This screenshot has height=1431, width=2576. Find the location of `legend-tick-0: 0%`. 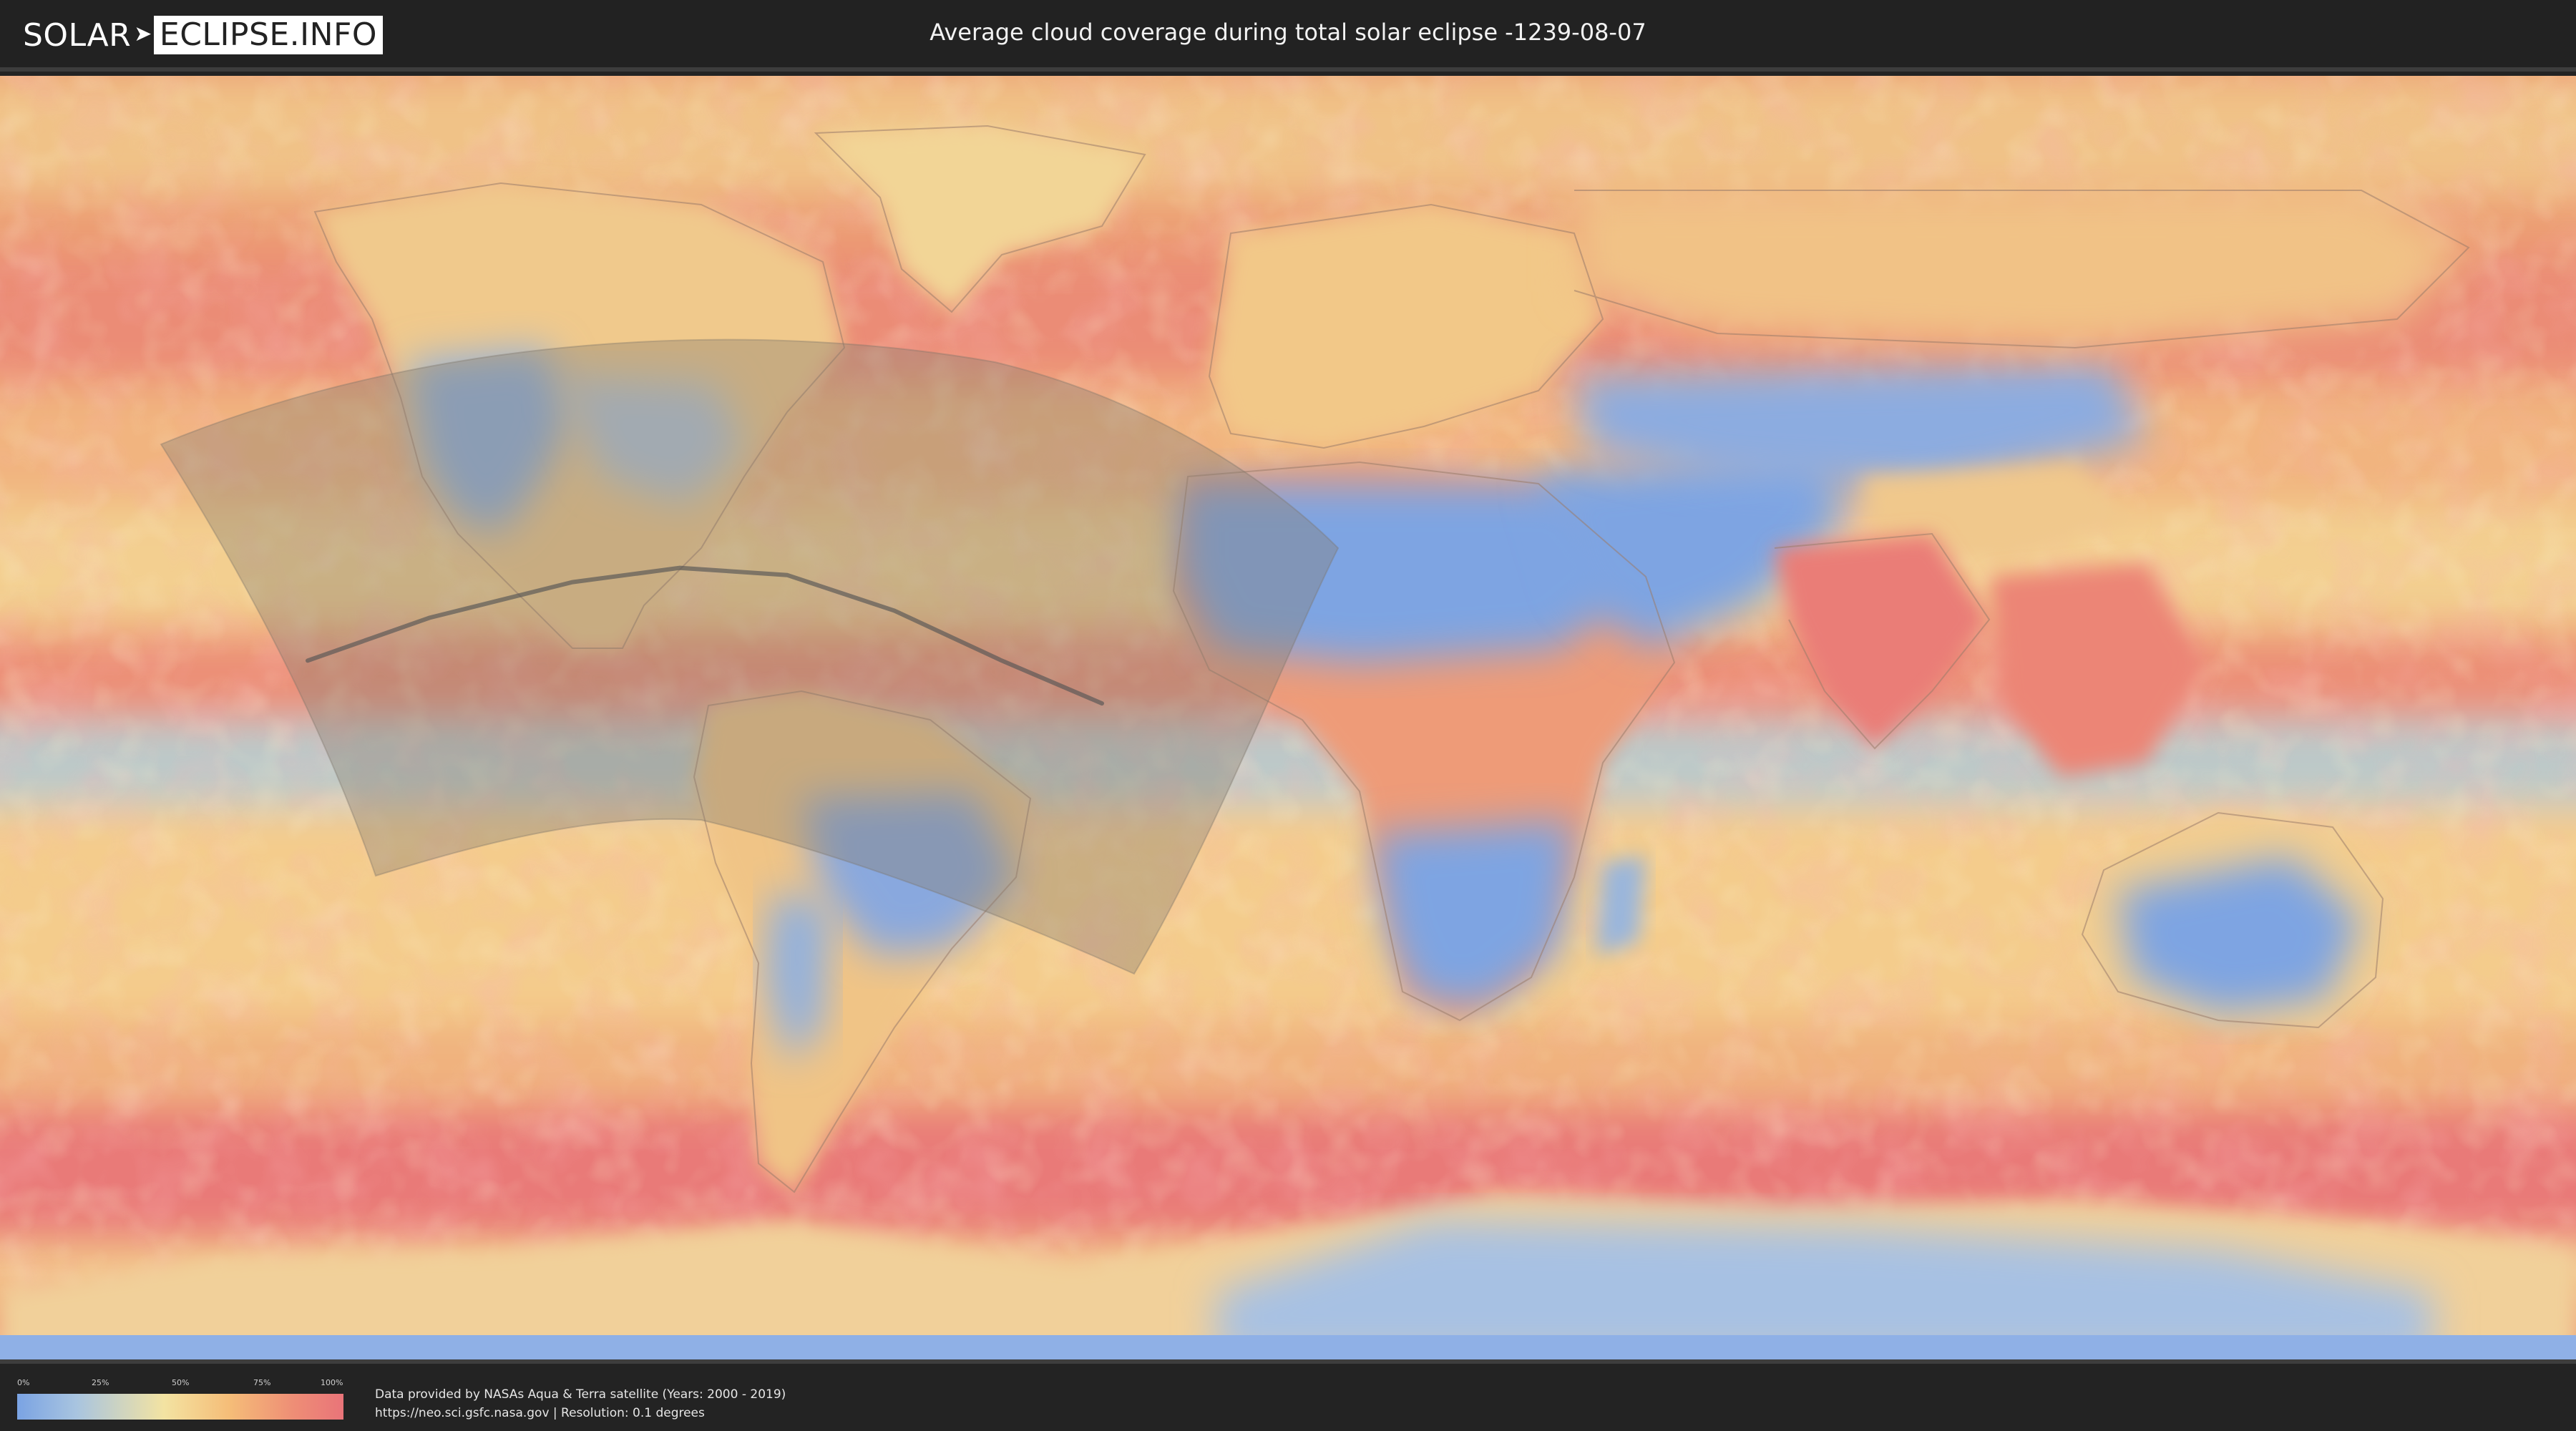

legend-tick-0: 0% is located at coordinates (23, 1383).